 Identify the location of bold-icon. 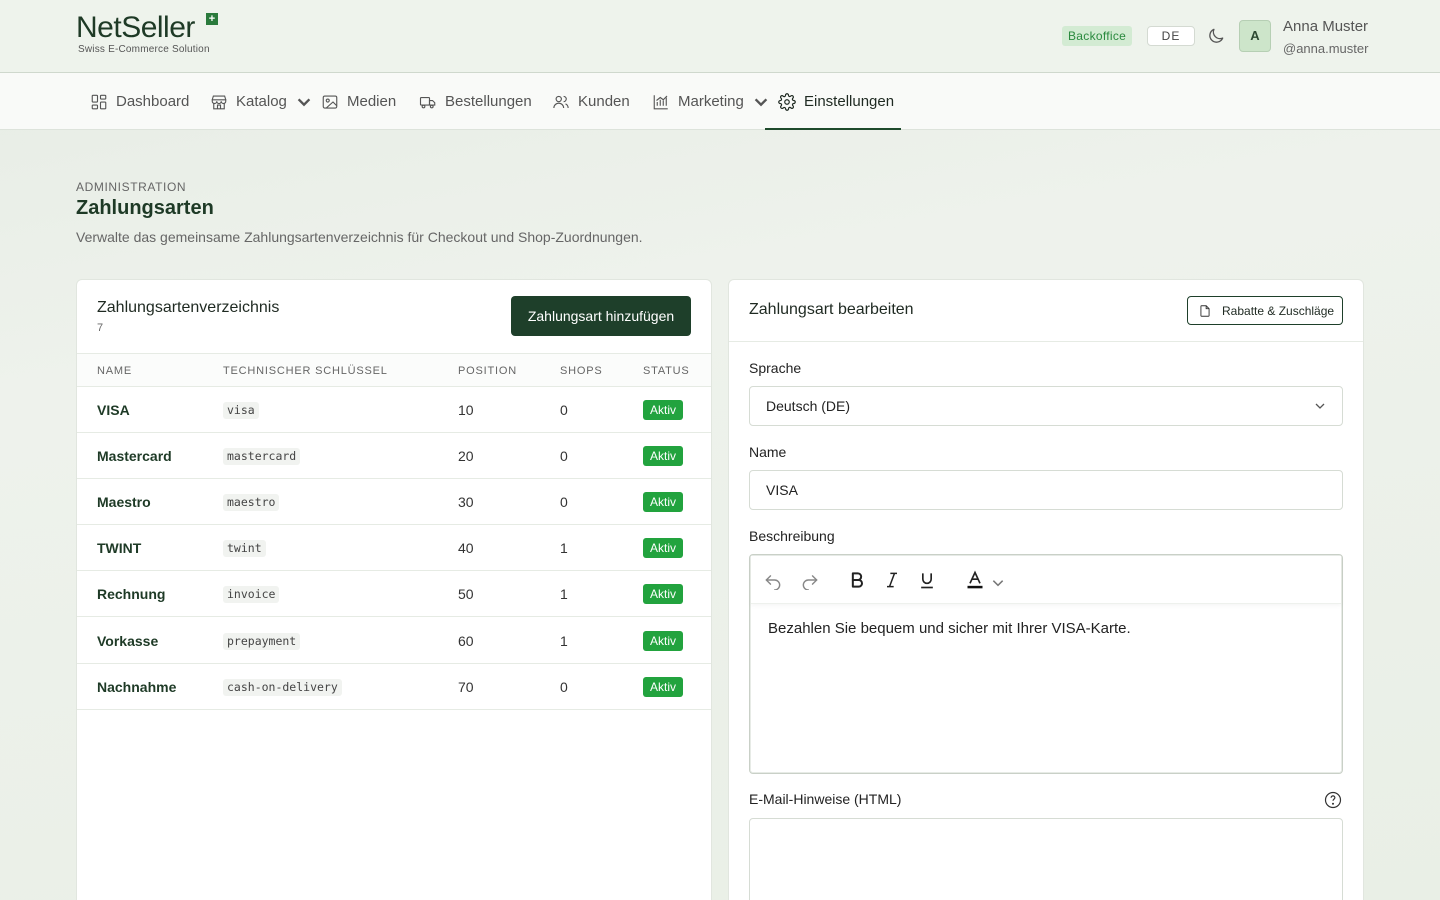
(857, 580).